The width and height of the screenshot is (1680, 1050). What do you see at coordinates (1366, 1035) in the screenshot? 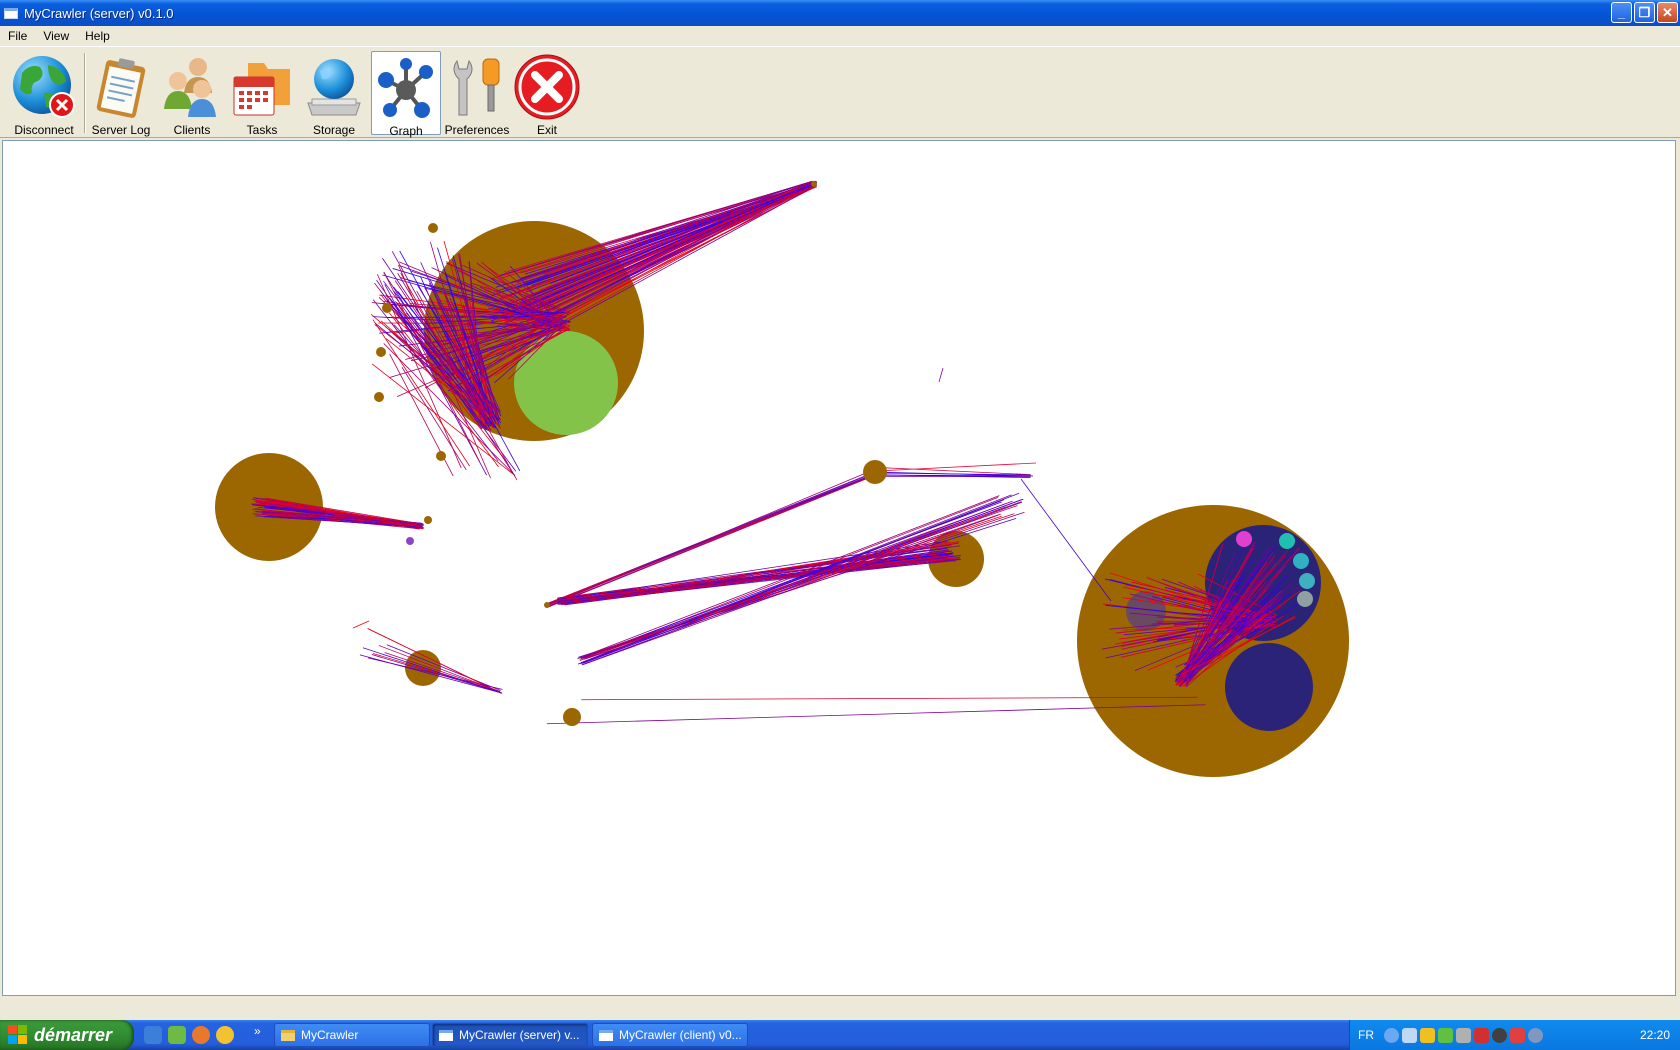
I see `language-indicator: FR` at bounding box center [1366, 1035].